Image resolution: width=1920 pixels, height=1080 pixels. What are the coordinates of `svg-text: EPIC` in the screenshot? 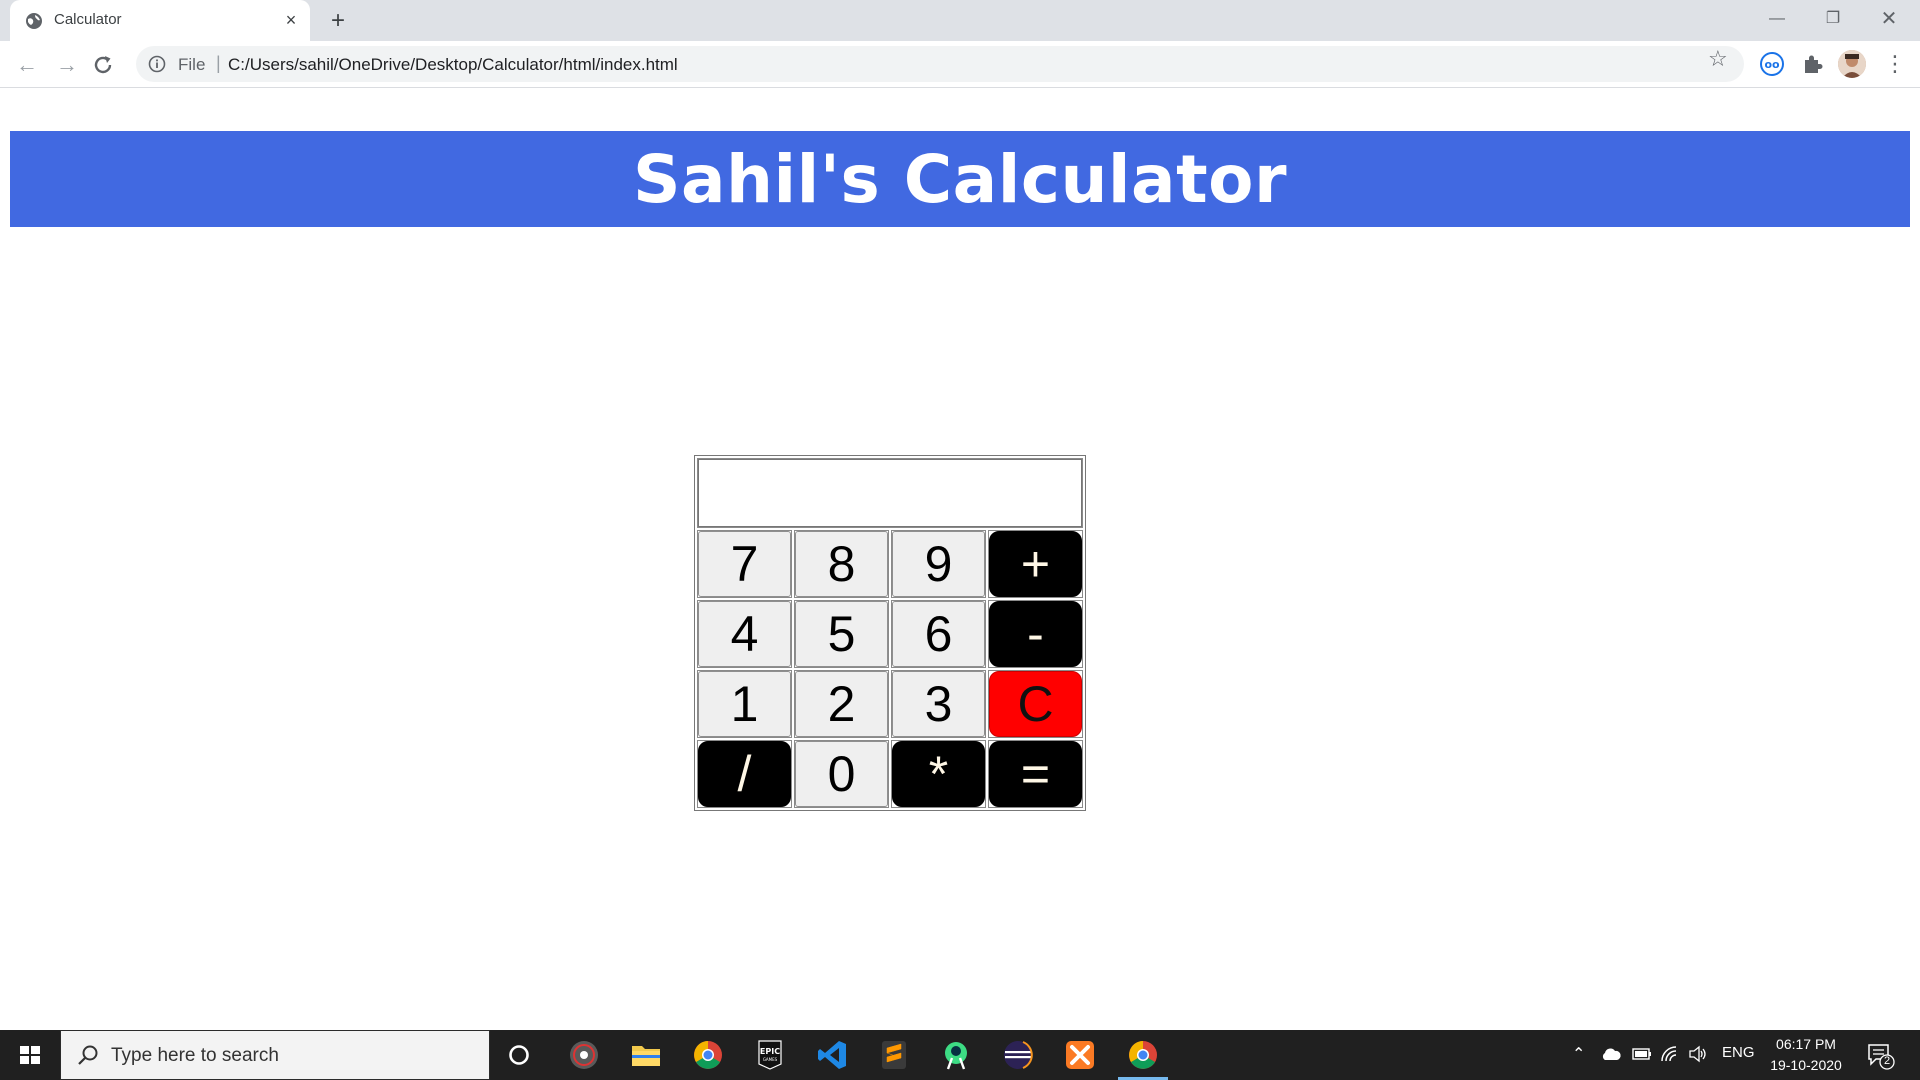 It's located at (770, 1051).